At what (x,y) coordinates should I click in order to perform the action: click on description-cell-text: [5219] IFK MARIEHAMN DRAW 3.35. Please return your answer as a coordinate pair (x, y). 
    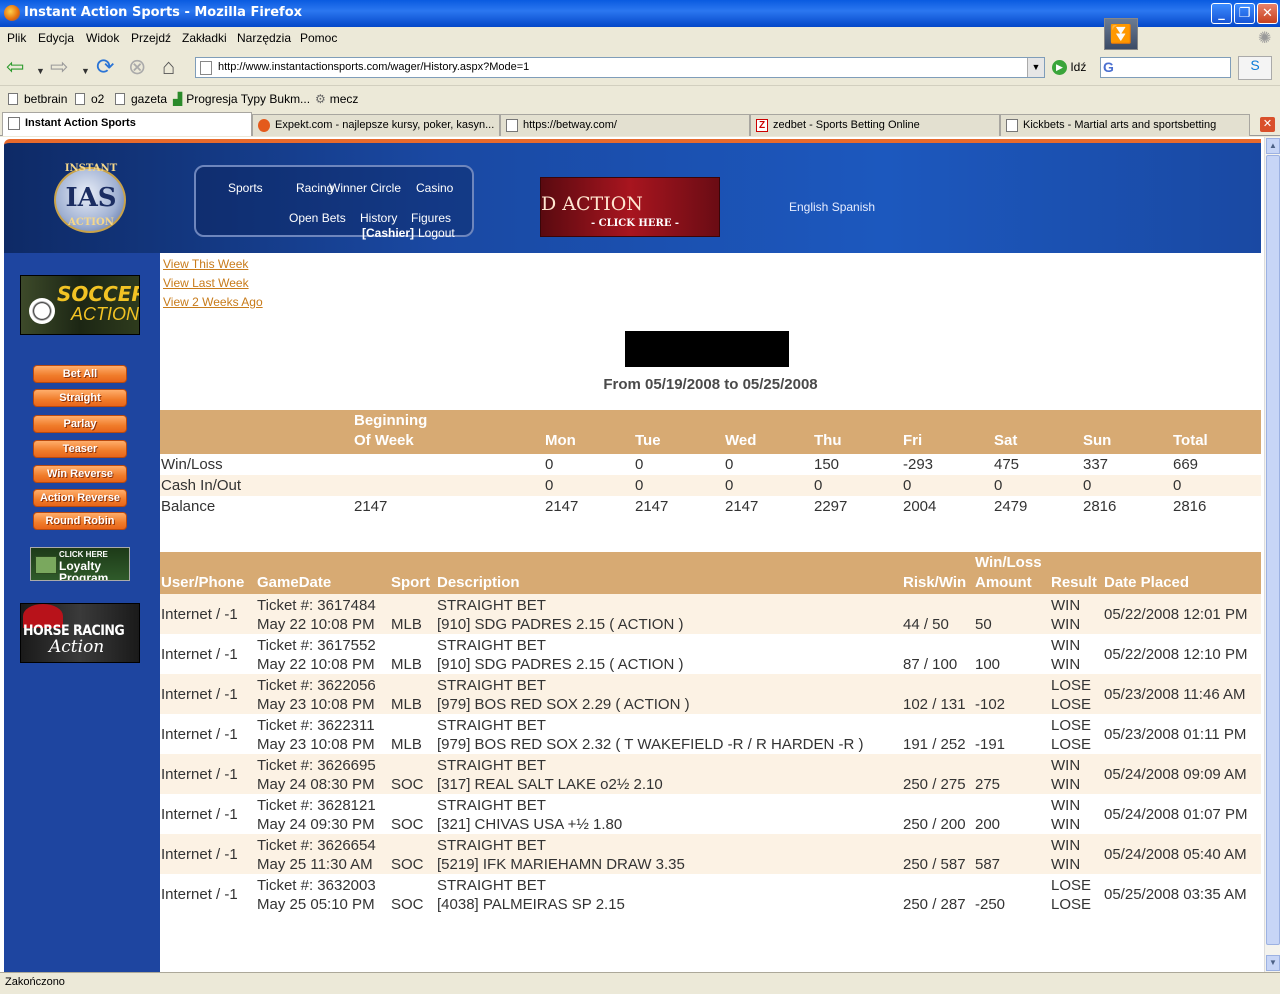
    Looking at the image, I should click on (561, 864).